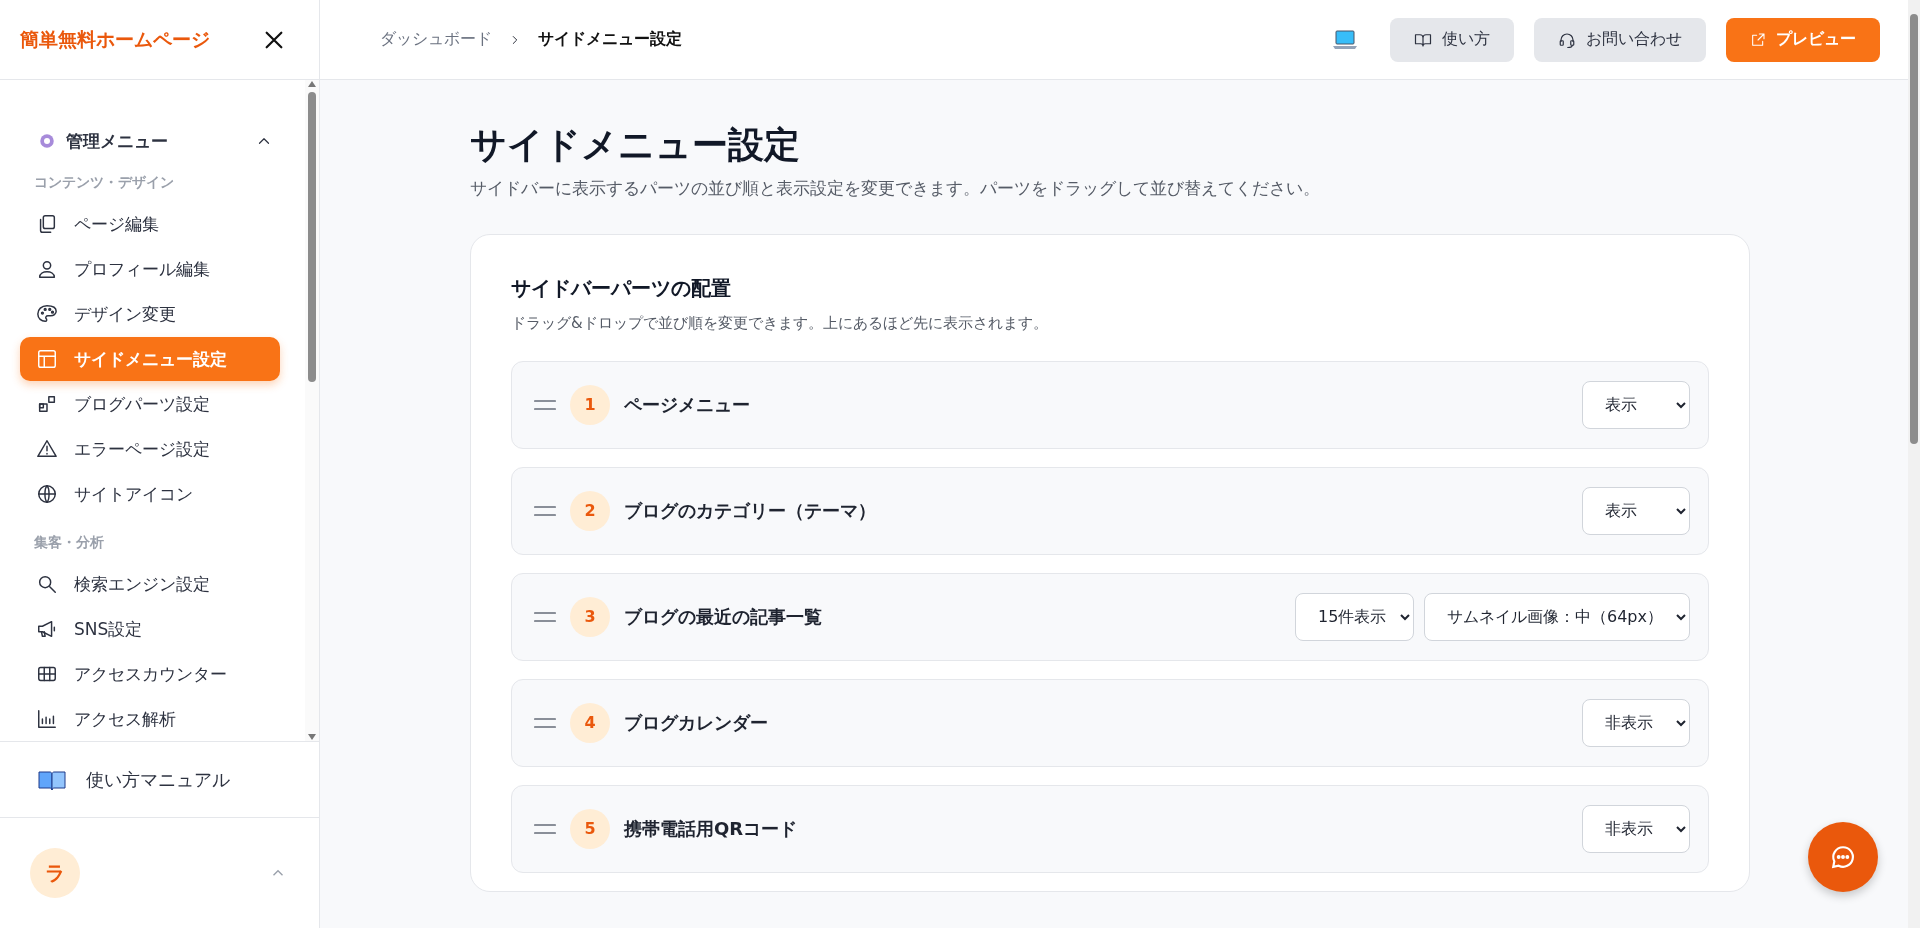  What do you see at coordinates (895, 188) in the screenshot?
I see `page-description: サイドバーに表示するパーツの並び順と表示設定を変更できます。パーツをドラッグして並び替えてください。` at bounding box center [895, 188].